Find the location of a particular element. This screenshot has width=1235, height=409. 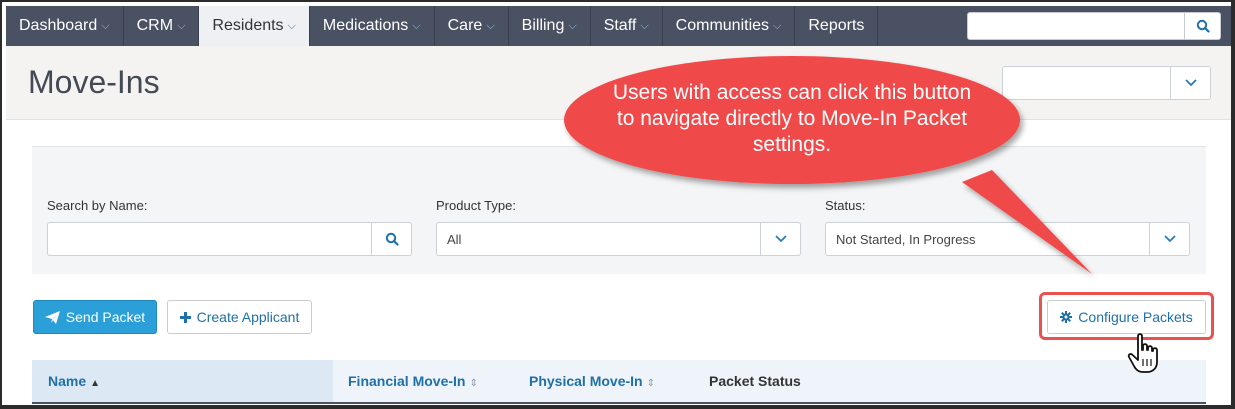

nav-item-residents: Residents ⌵ is located at coordinates (254, 26).